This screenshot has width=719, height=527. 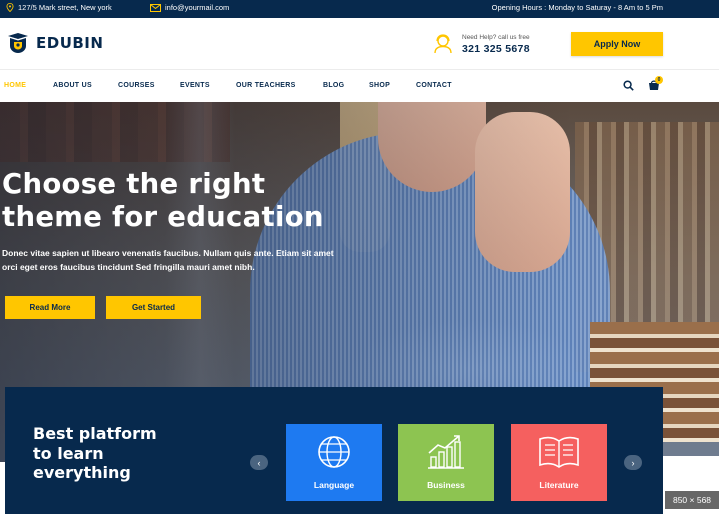 I want to click on chevron-left-icon: ‹, so click(x=259, y=462).